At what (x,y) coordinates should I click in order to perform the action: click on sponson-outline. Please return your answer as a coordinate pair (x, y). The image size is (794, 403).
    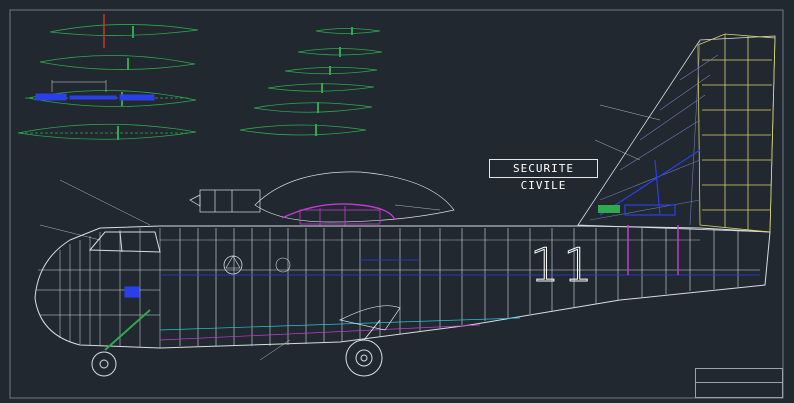
    Looking at the image, I should click on (369, 318).